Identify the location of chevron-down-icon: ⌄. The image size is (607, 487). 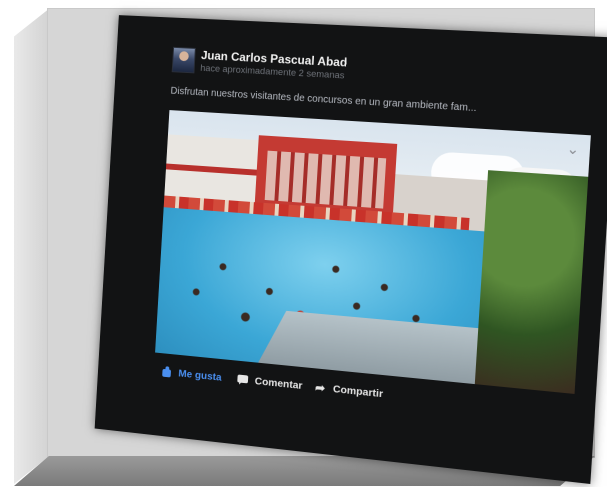
(573, 149).